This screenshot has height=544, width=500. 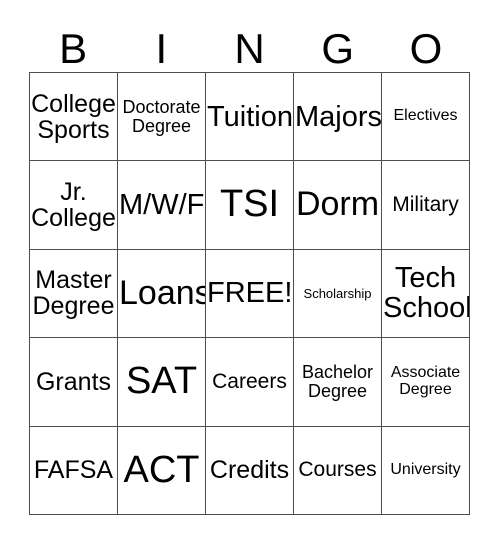 I want to click on bingo-cell: SAT, so click(x=162, y=382).